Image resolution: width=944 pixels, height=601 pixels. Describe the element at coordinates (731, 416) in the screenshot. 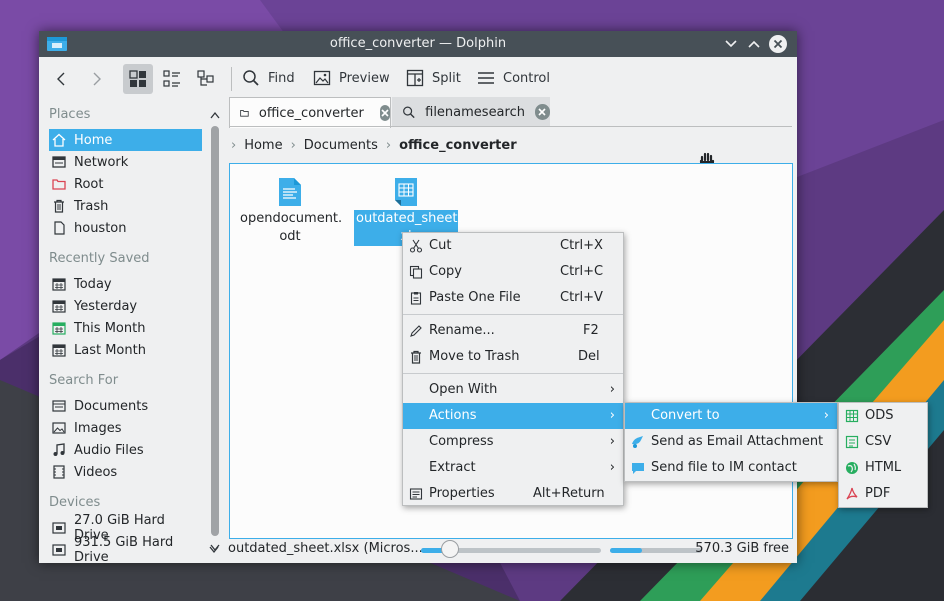

I see `menu-item-convert-to: Convert to ›` at that location.